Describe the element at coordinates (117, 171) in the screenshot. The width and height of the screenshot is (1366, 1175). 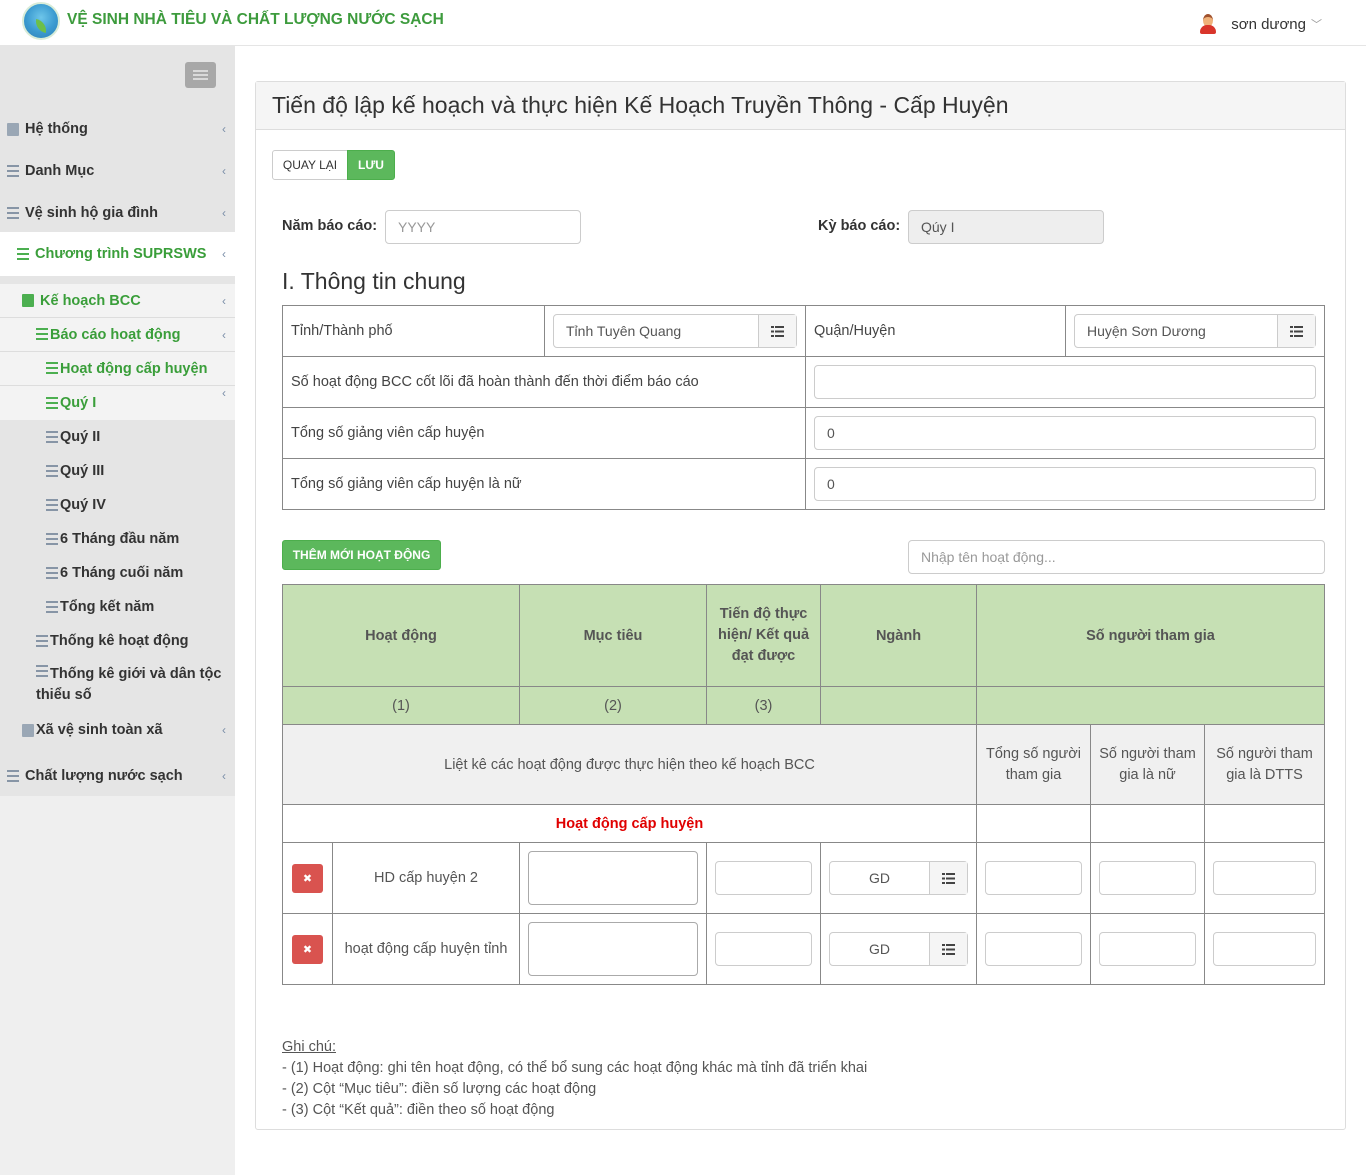
I see `sidebar-item-danh-muc: Danh Mục ‹` at that location.